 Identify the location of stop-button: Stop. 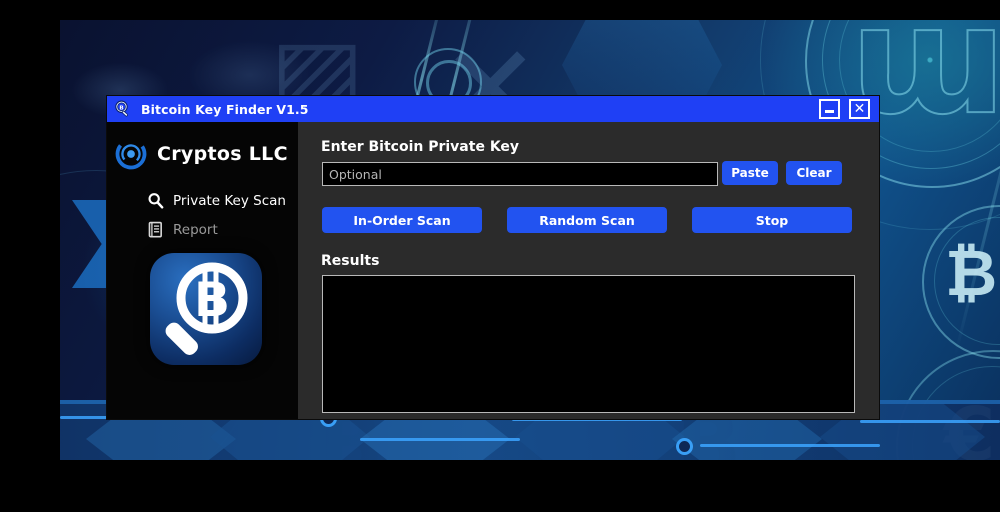
(772, 220).